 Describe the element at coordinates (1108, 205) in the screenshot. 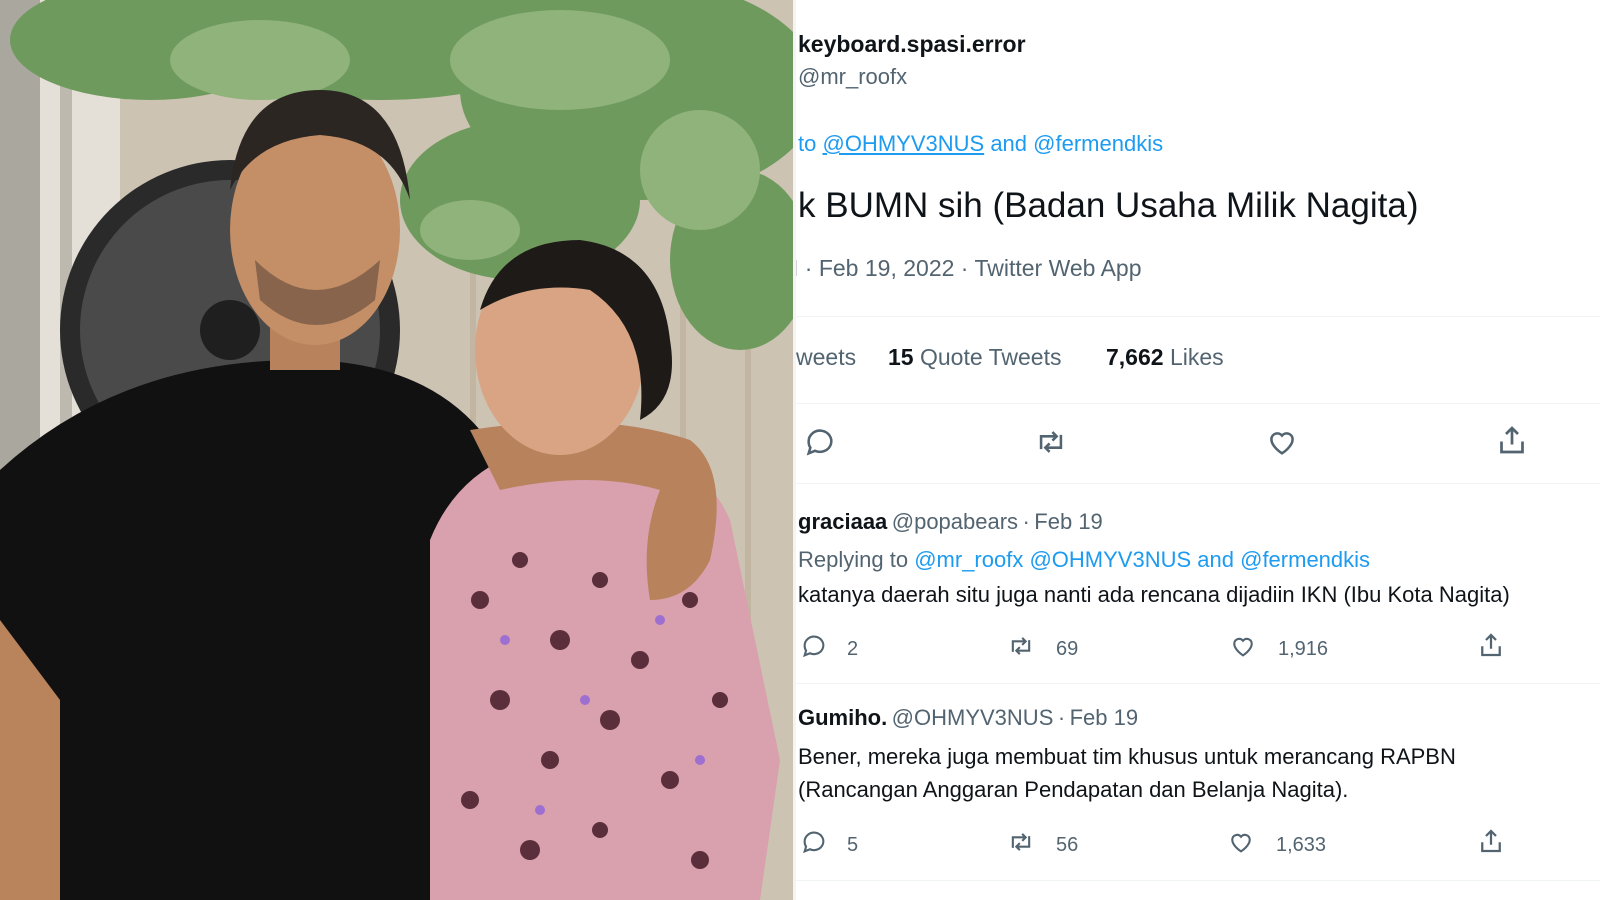

I see `tweet-text: k BUMN sih (Badan Usaha Milik Nagita)` at that location.